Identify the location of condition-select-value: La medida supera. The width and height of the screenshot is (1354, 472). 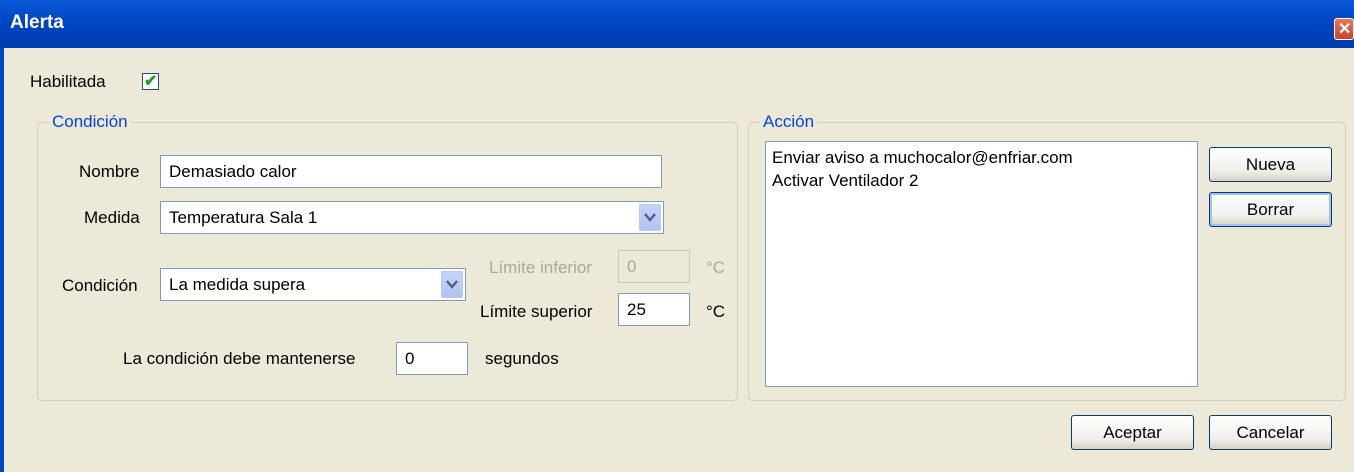
(237, 284).